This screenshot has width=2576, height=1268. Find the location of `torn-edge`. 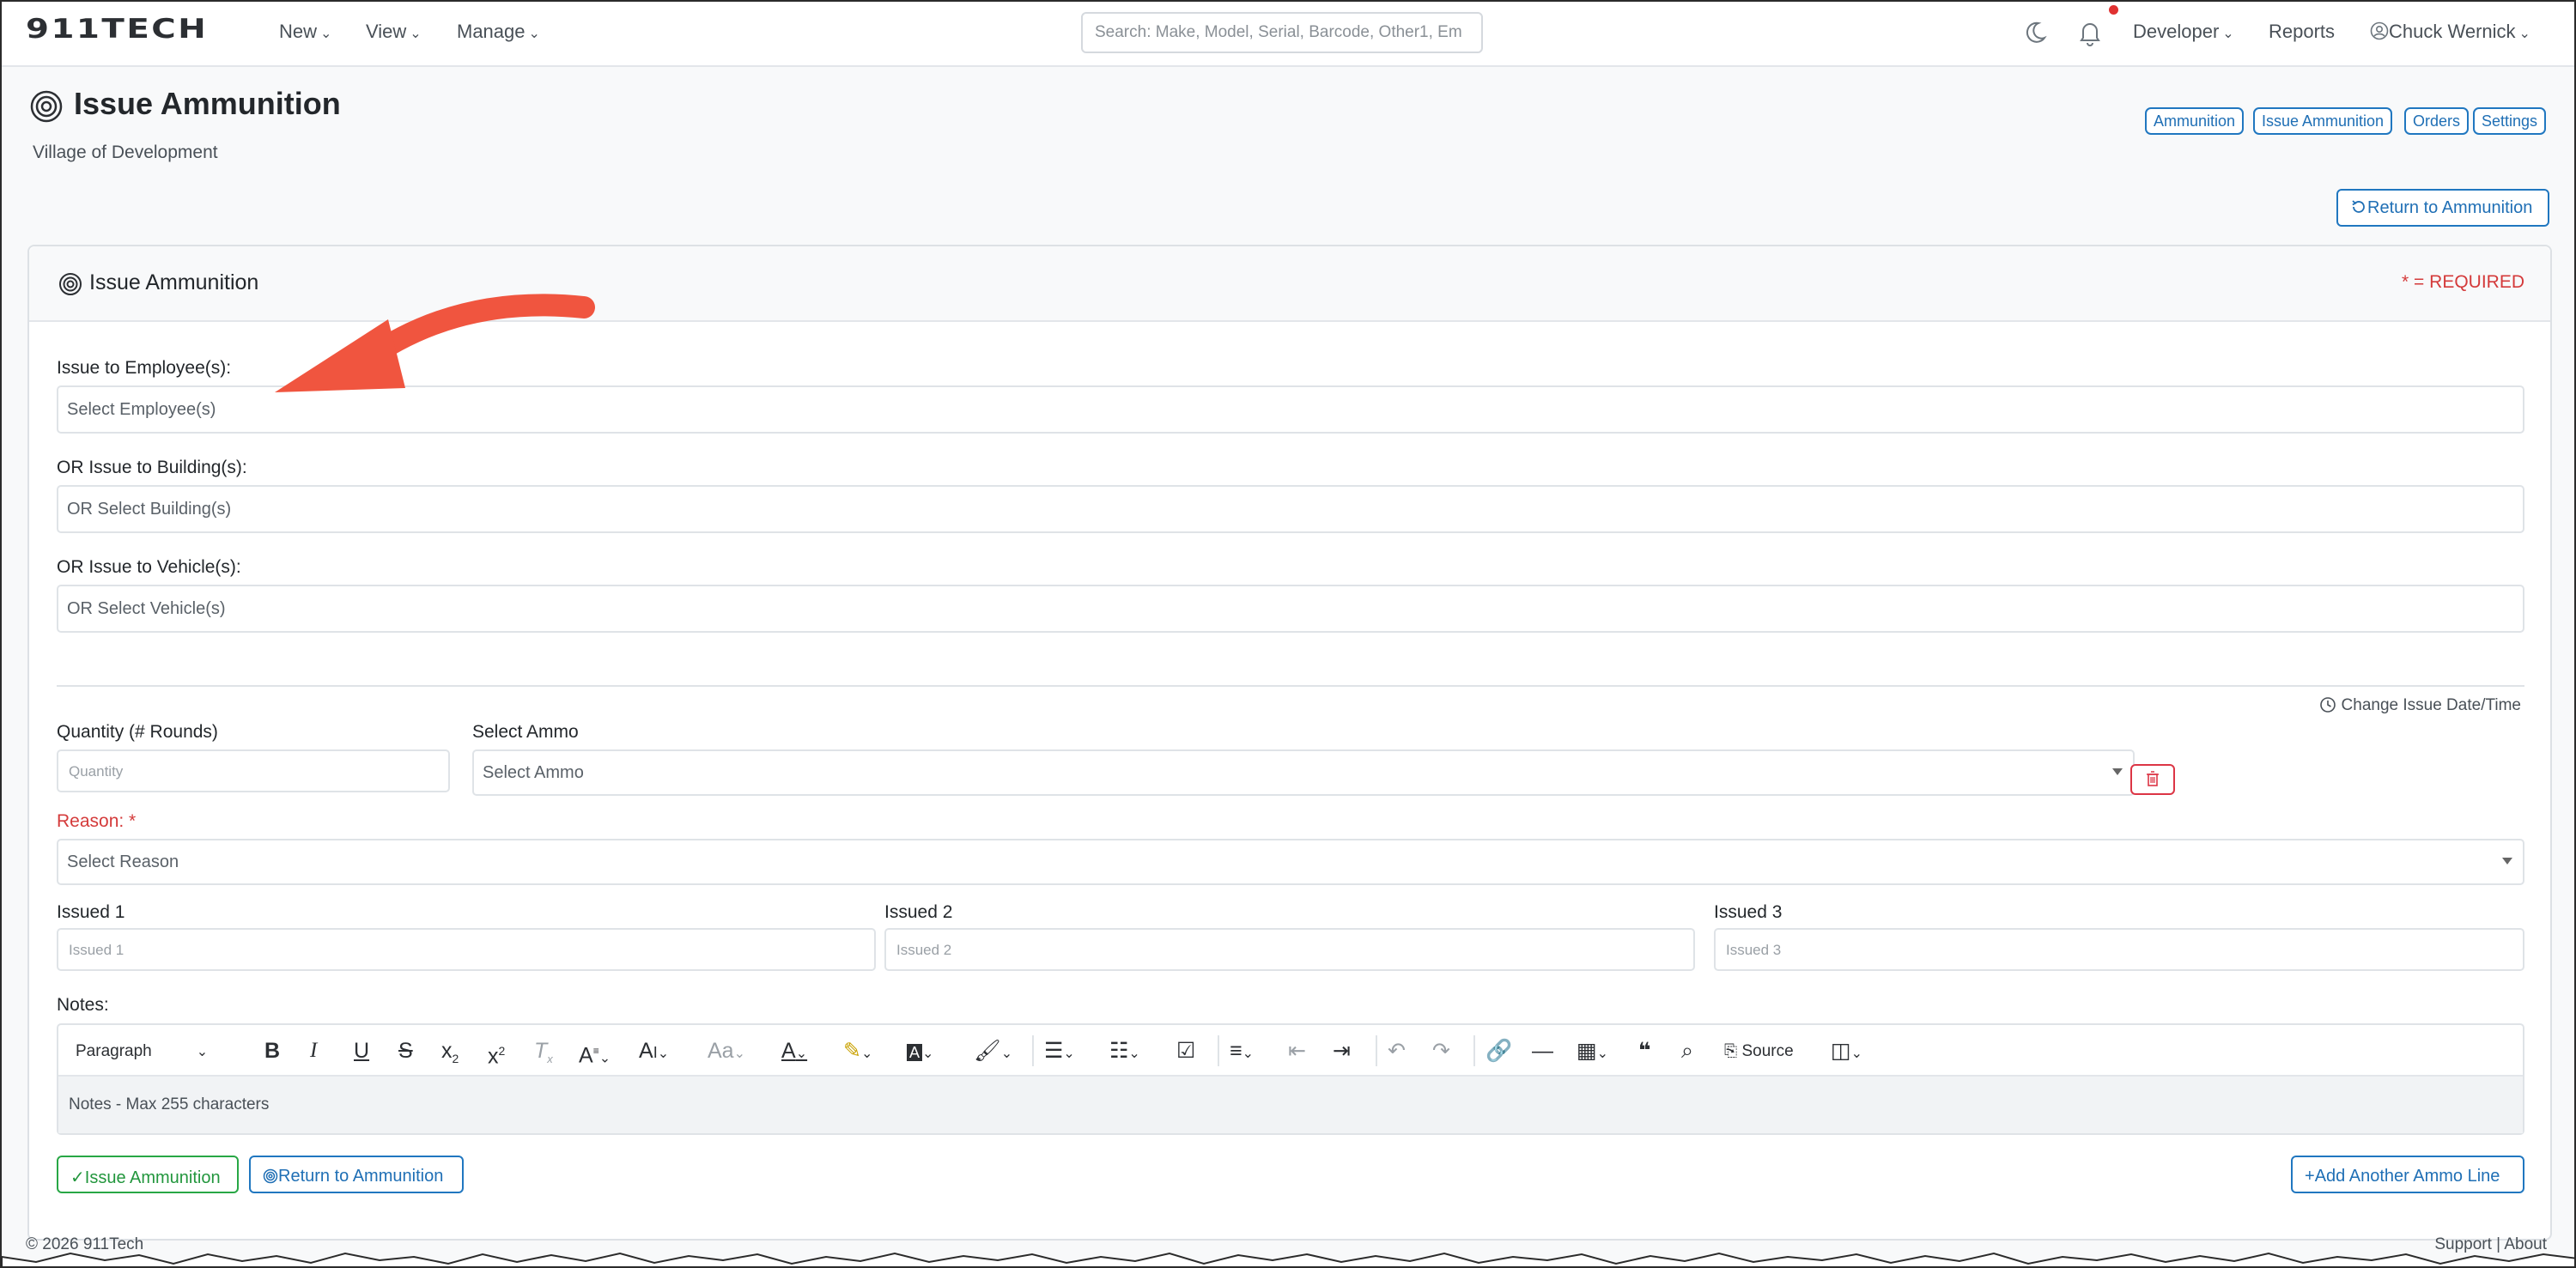

torn-edge is located at coordinates (1288, 1259).